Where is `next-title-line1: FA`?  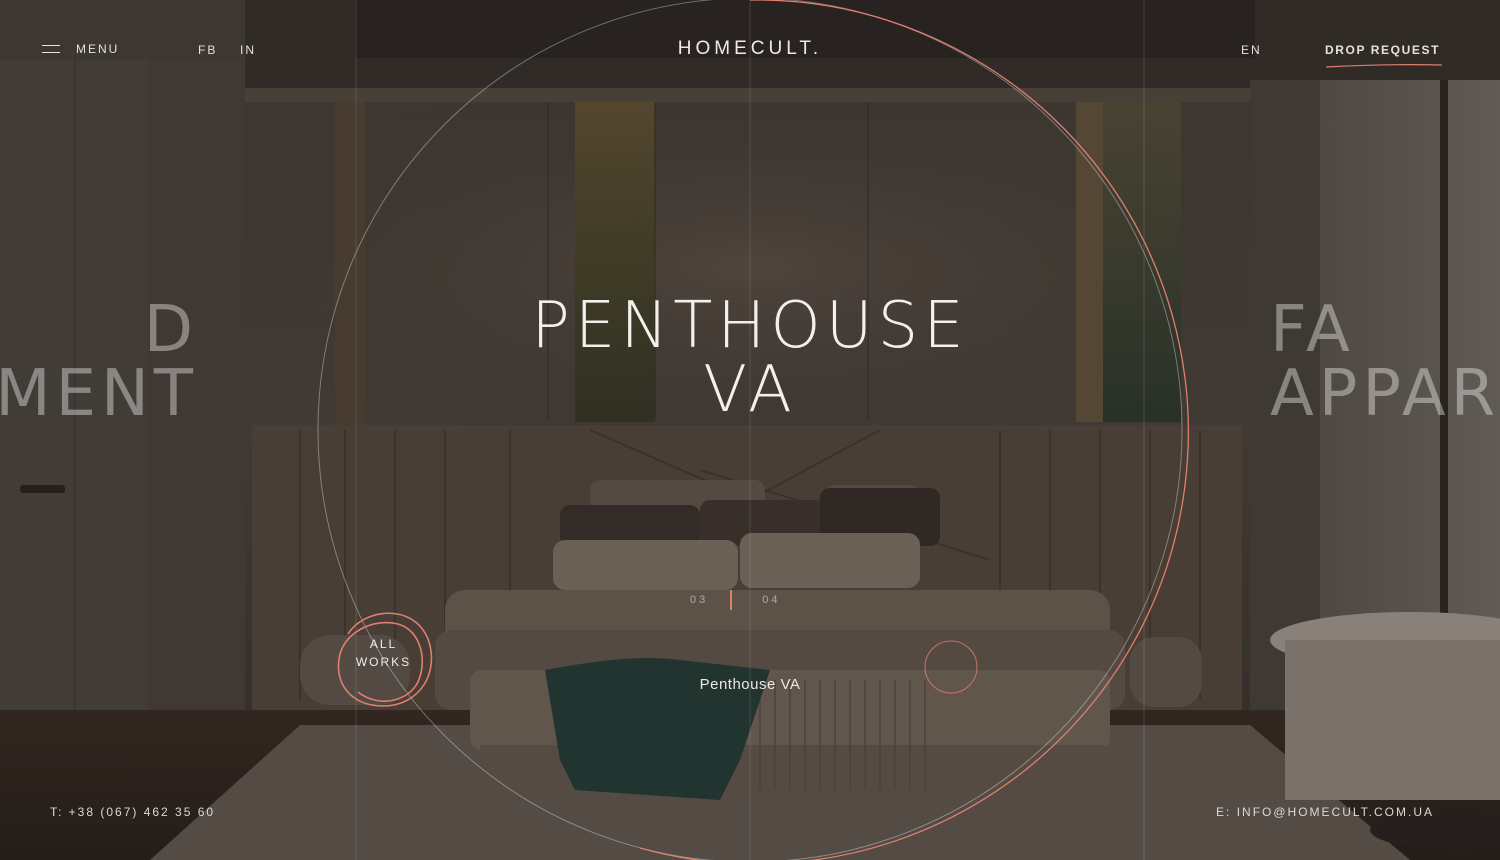
next-title-line1: FA is located at coordinates (1312, 330).